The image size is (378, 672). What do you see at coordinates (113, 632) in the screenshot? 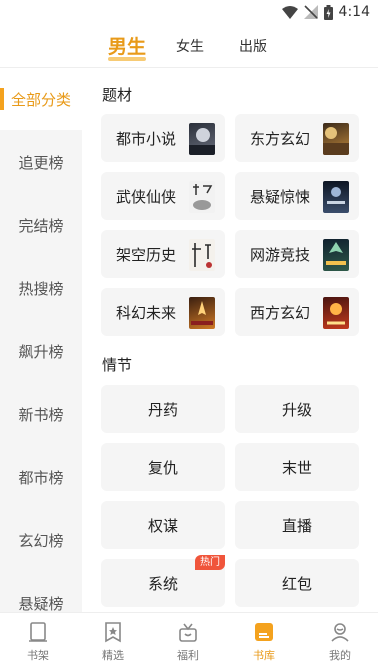
I see `featured-icon` at bounding box center [113, 632].